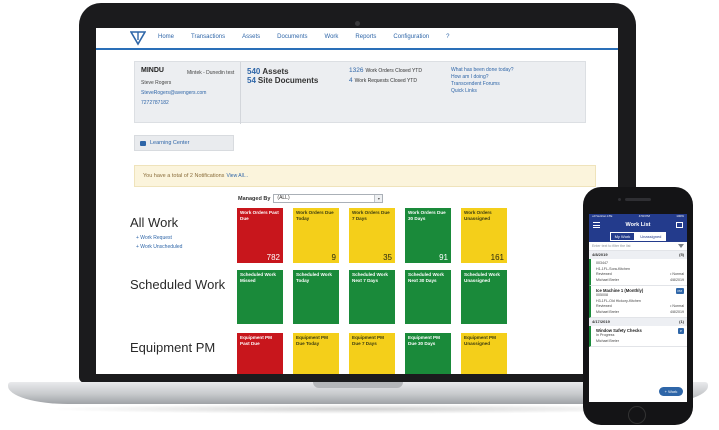  What do you see at coordinates (260, 297) in the screenshot?
I see `tile-scheduled-missed: Scheduled Work Missed` at bounding box center [260, 297].